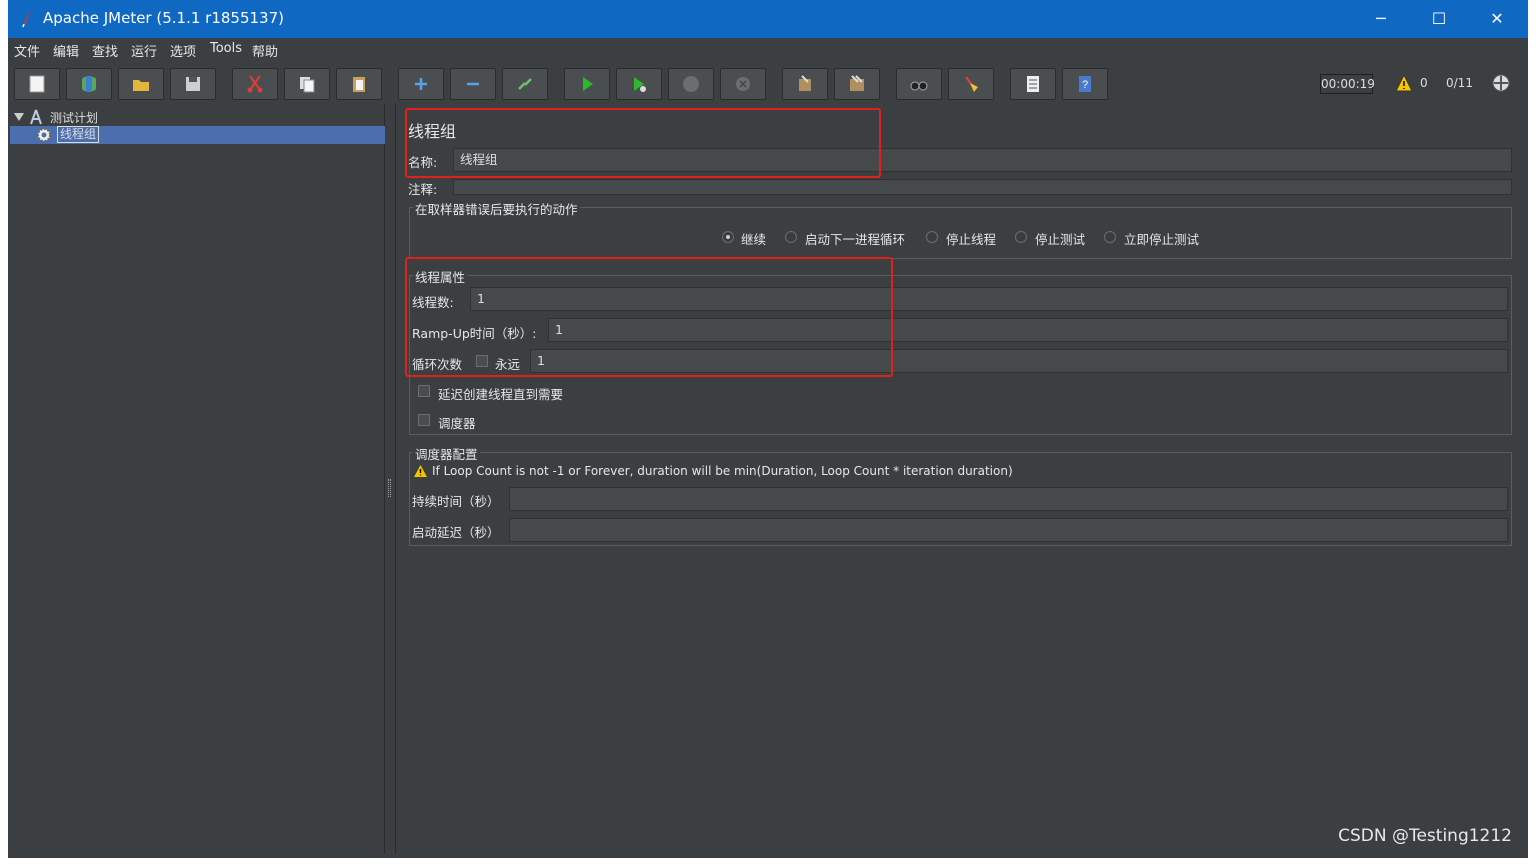  I want to click on copy-icon, so click(307, 85).